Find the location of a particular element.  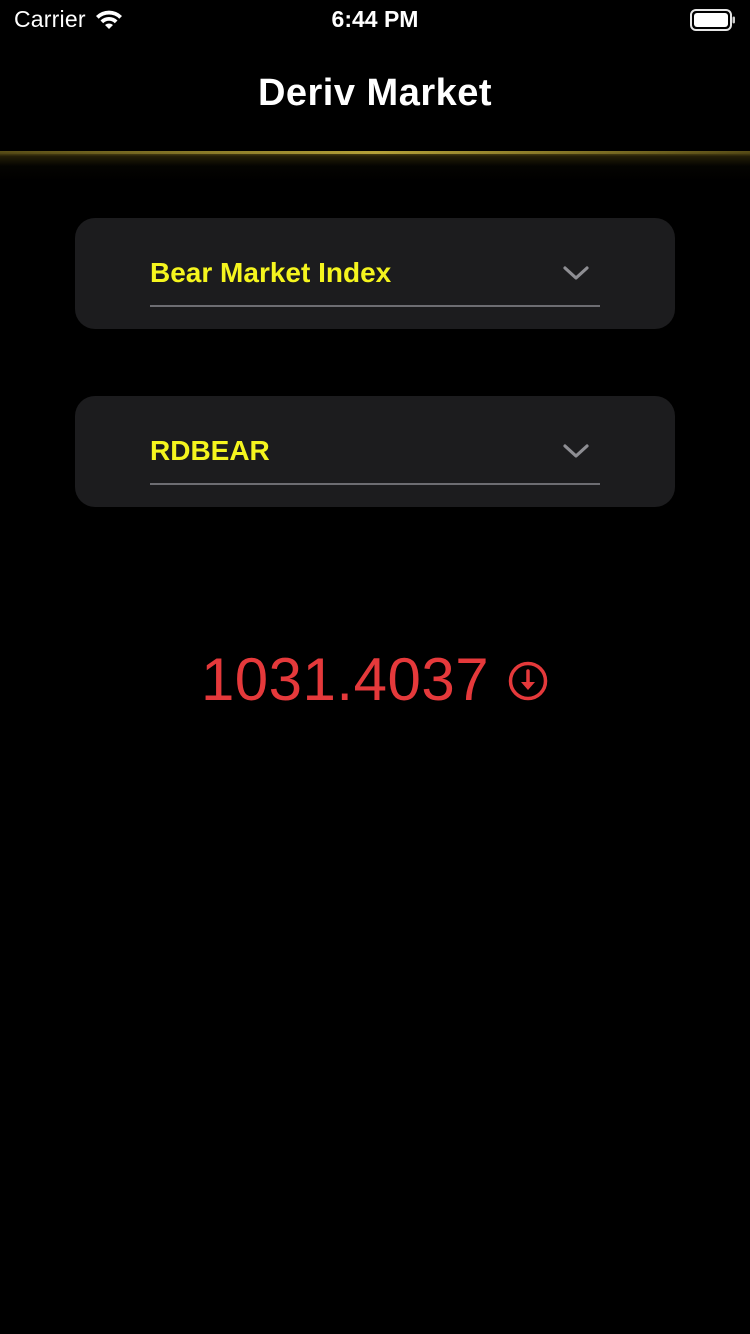

symbol-picker: RDBEAR is located at coordinates (375, 458).